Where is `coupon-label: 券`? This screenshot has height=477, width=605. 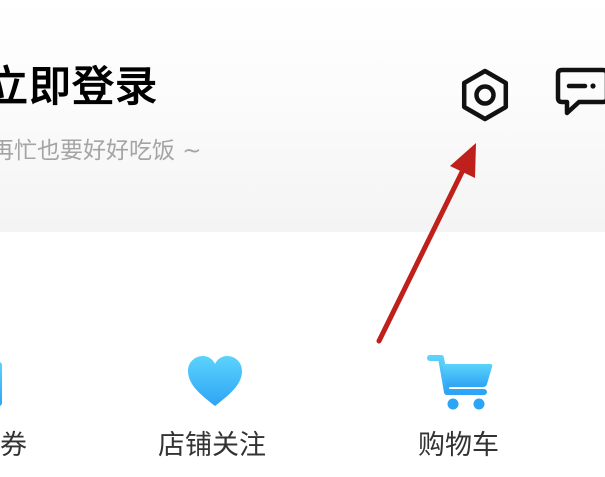 coupon-label: 券 is located at coordinates (13, 445).